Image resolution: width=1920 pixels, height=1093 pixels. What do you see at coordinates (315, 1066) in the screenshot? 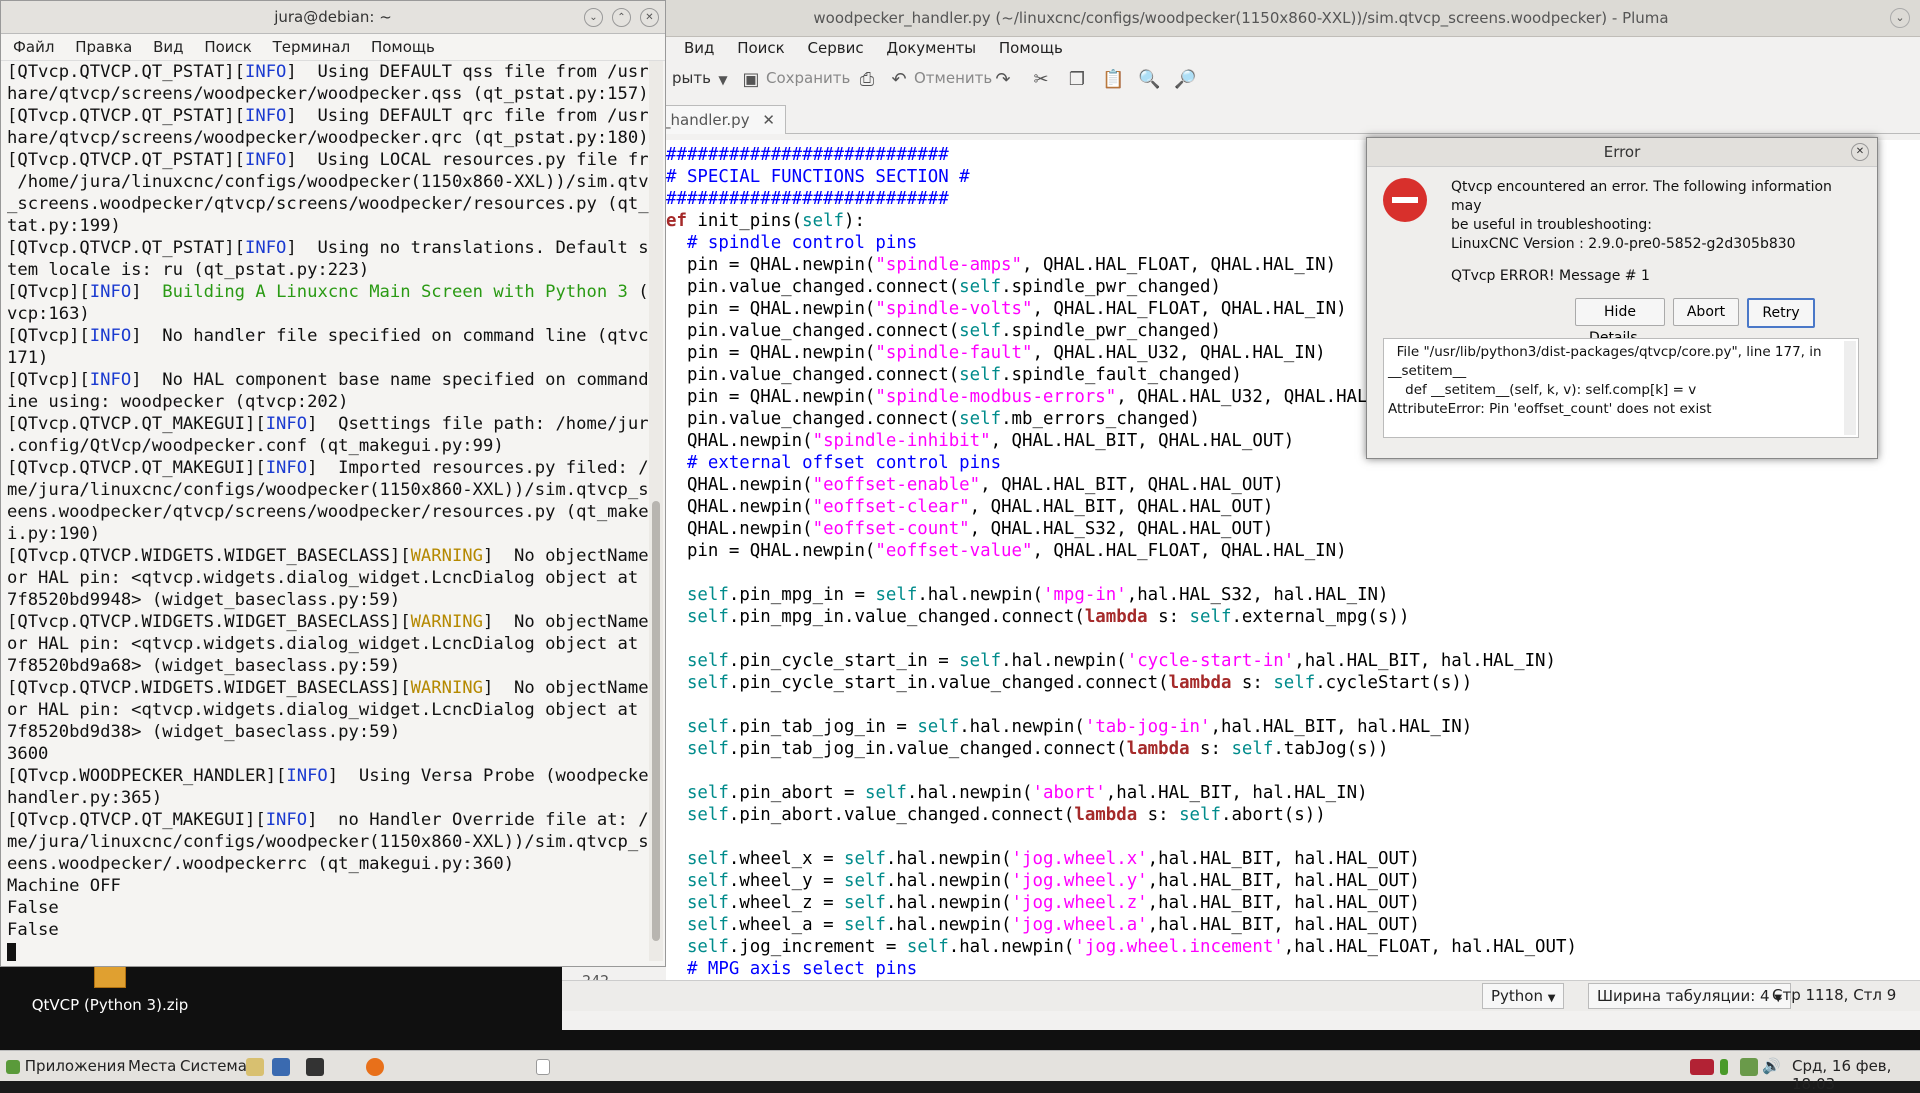
I see `terminal-launcher-icon` at bounding box center [315, 1066].